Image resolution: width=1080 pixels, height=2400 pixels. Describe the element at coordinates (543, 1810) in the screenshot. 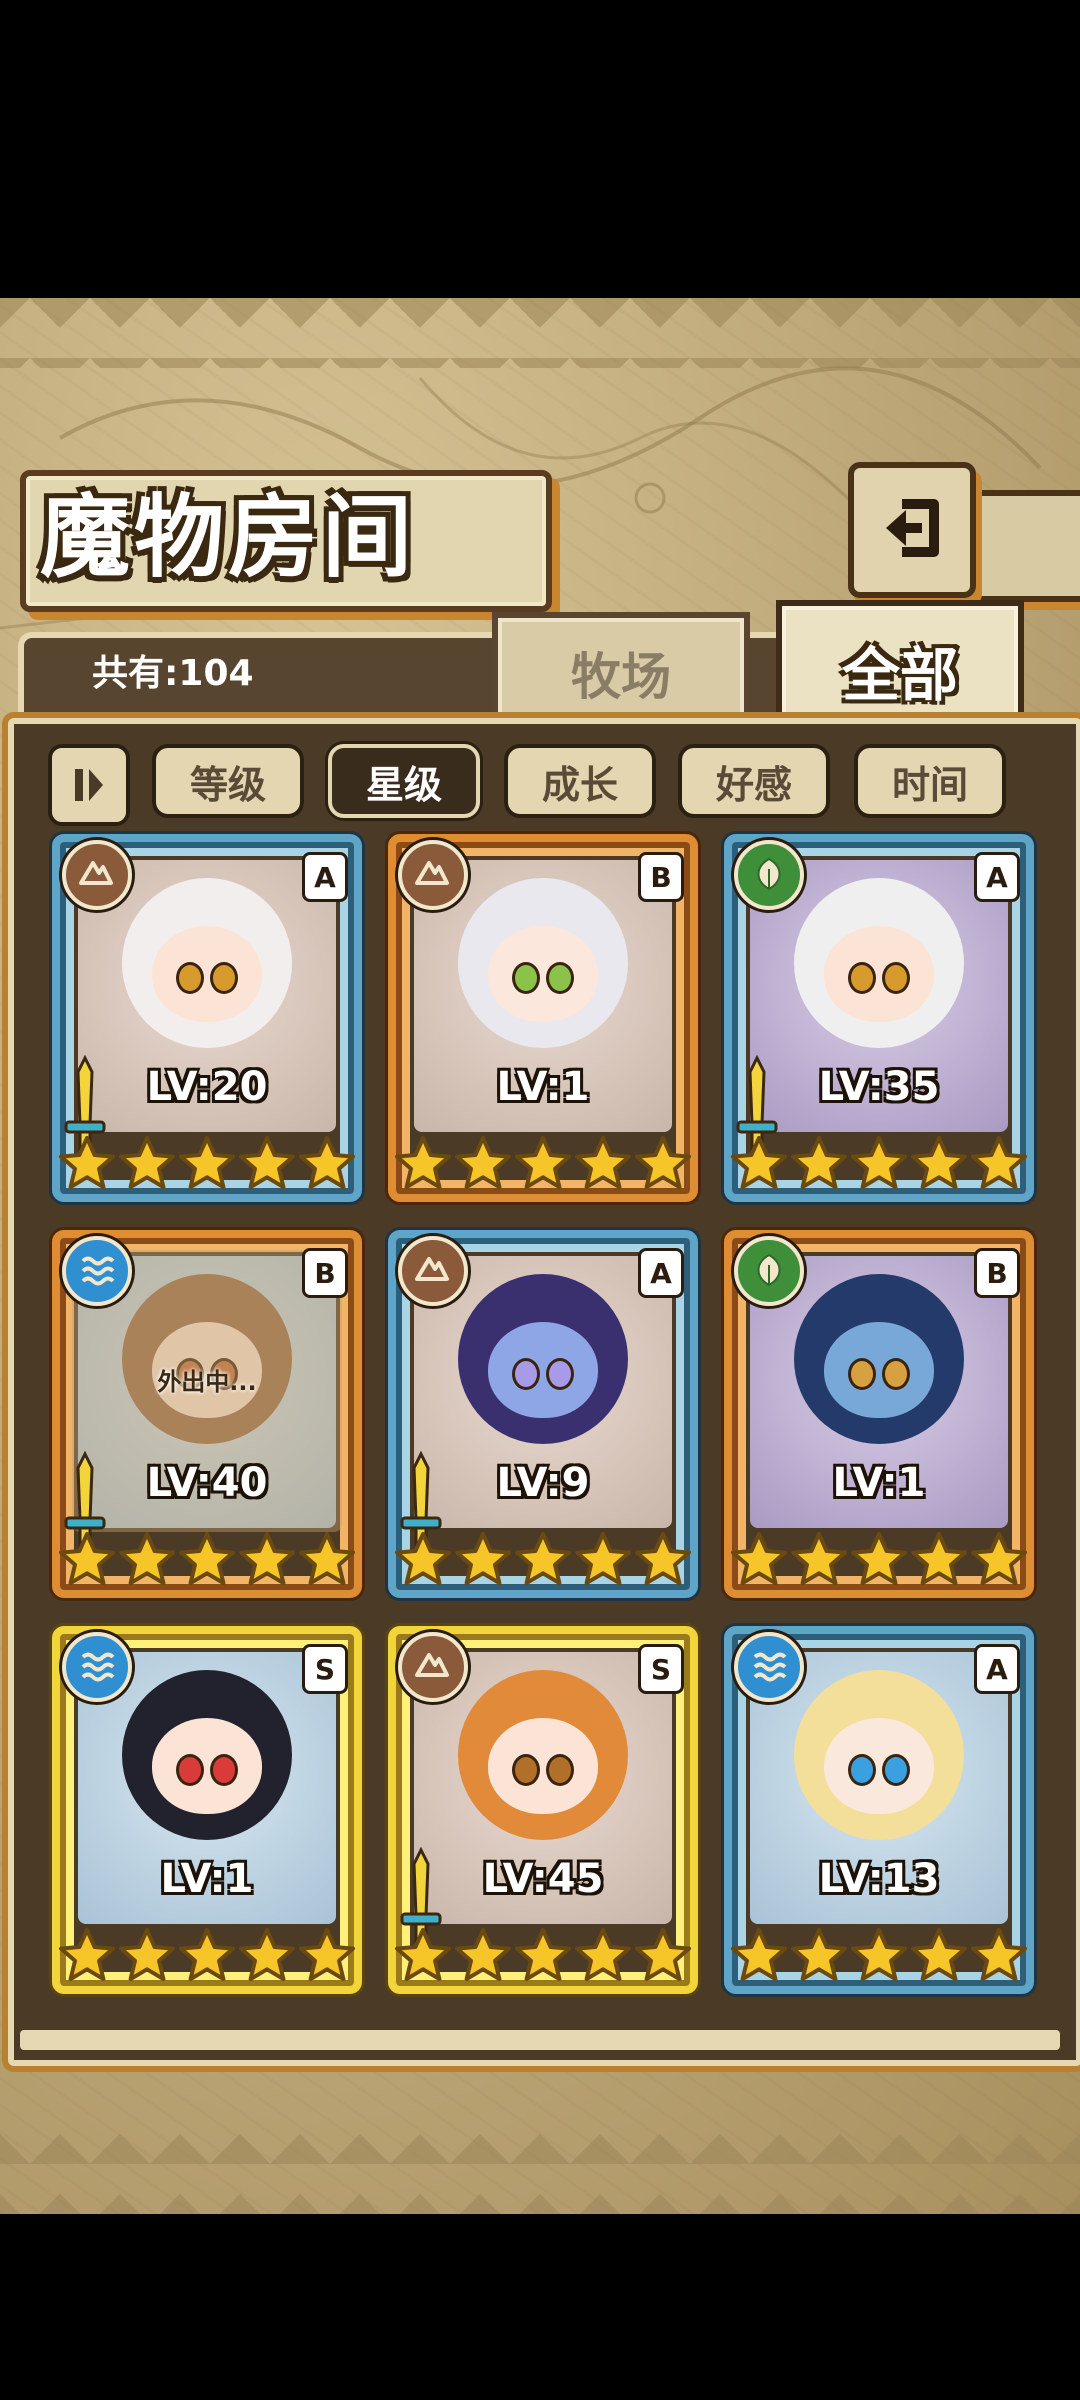

I see `monster-card: S LV:45` at that location.